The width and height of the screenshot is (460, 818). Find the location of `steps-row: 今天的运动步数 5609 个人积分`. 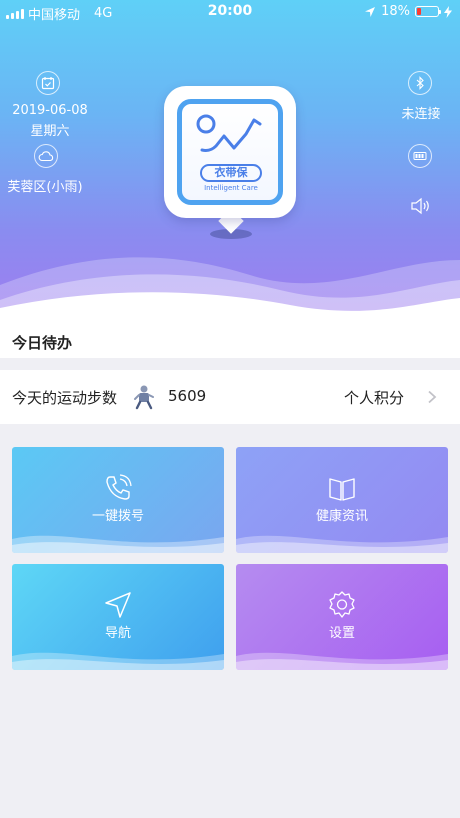

steps-row: 今天的运动步数 5609 个人积分 is located at coordinates (230, 397).